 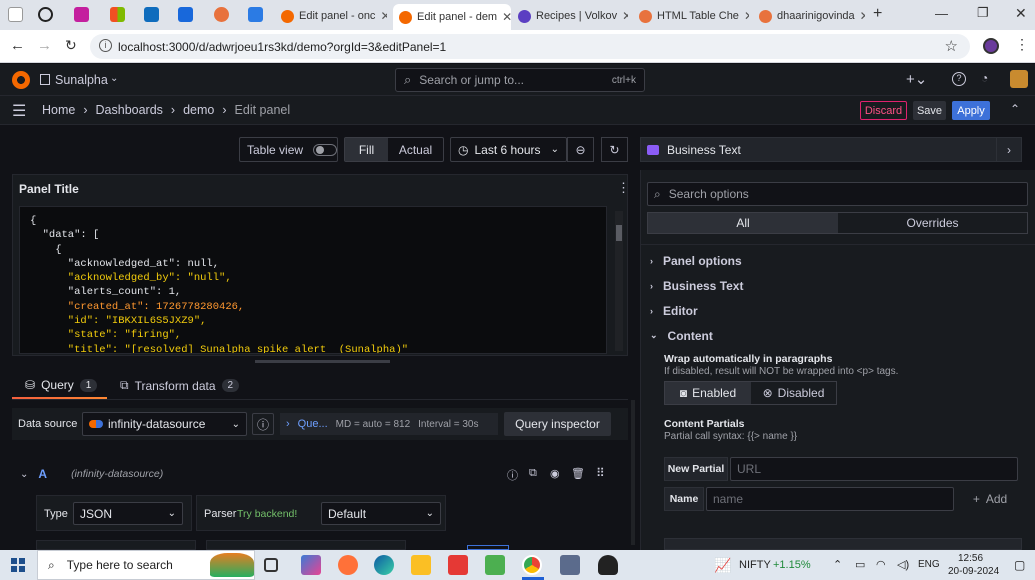 I want to click on browser-tab: Recipes | Volkov ✕, so click(x=570, y=16).